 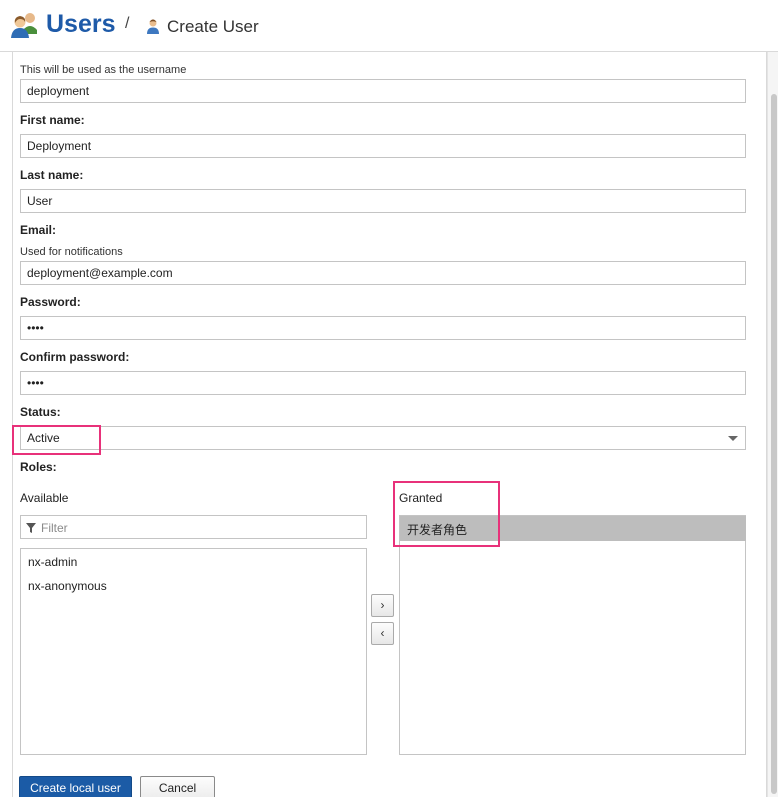 What do you see at coordinates (389, 26) in the screenshot?
I see `page-header: Users / Create User` at bounding box center [389, 26].